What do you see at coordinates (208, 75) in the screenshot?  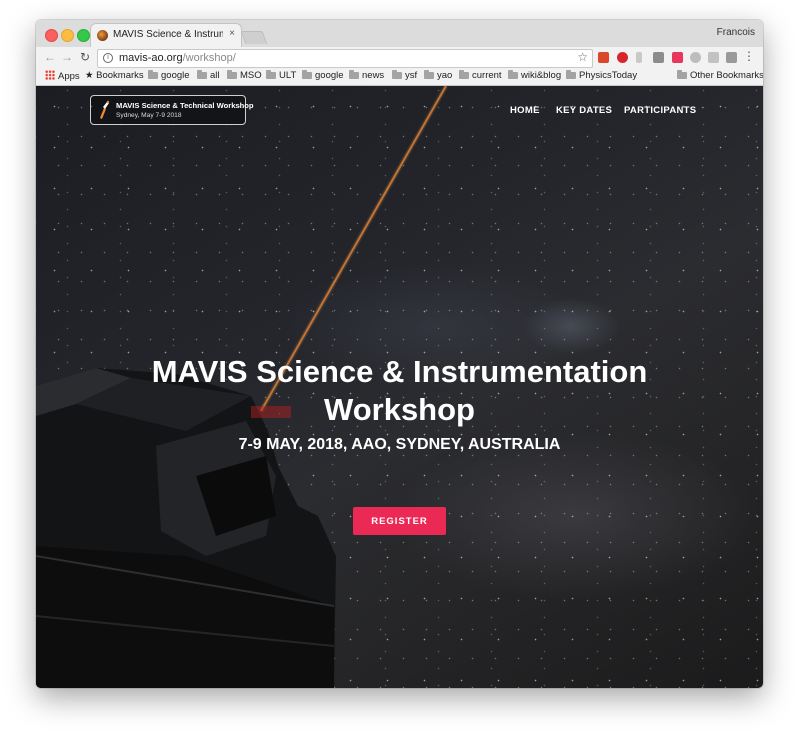 I see `bookmark-folder: all` at bounding box center [208, 75].